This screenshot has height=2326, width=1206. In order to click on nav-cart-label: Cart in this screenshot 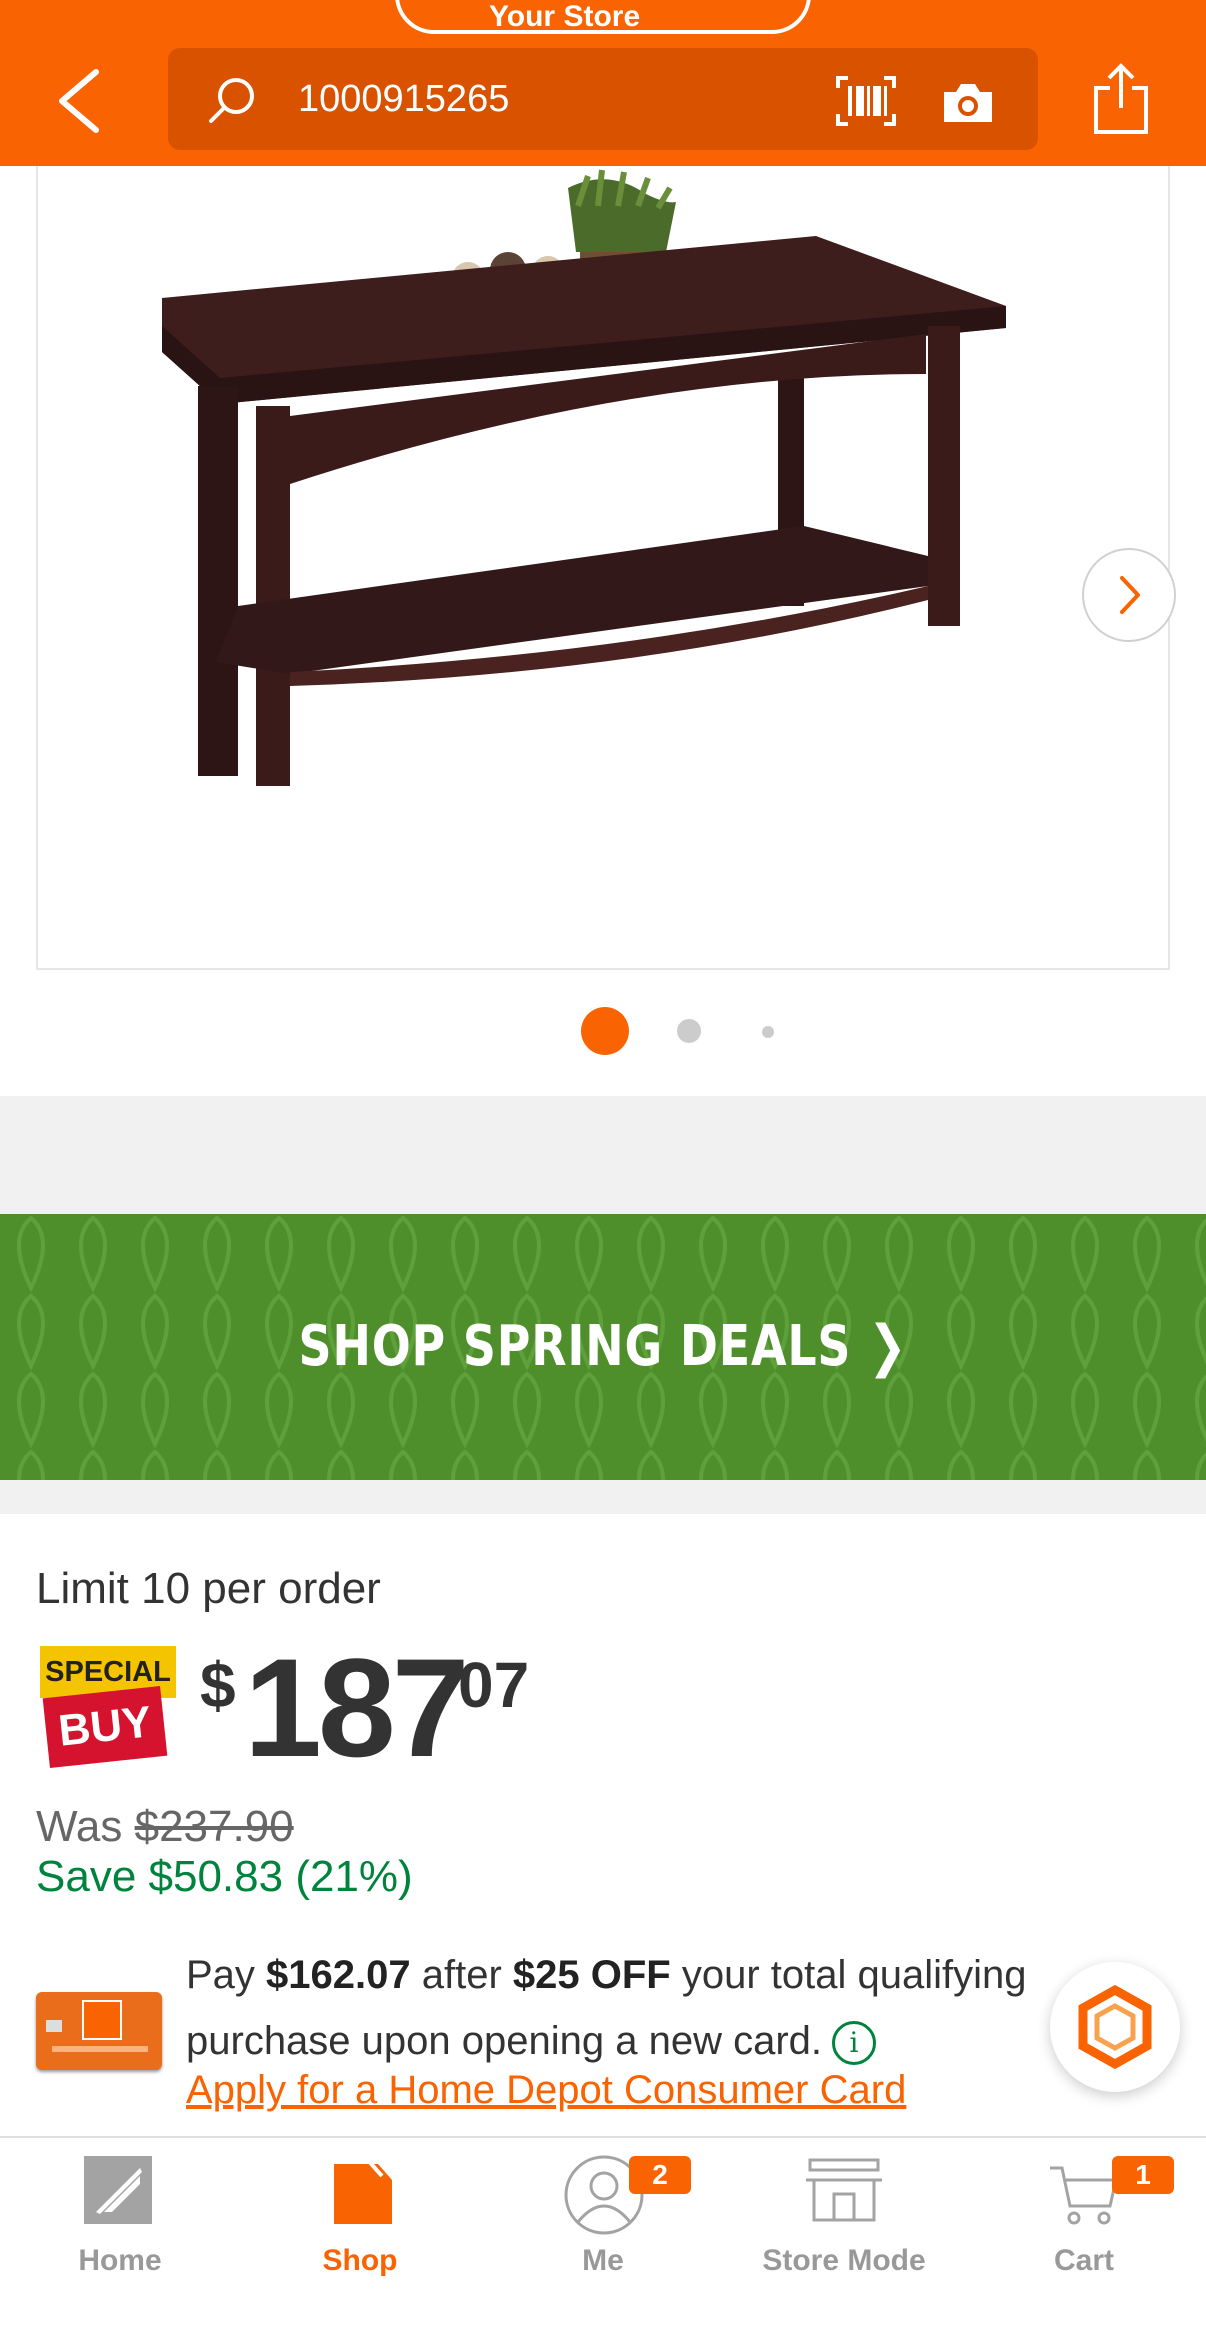, I will do `click(1083, 2260)`.